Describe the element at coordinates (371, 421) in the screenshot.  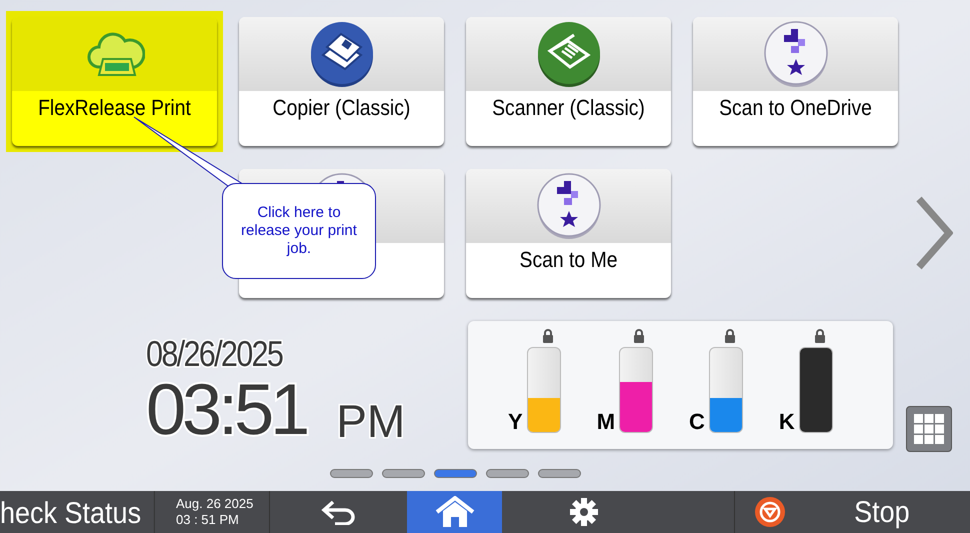
I see `clock-ampm: PM` at that location.